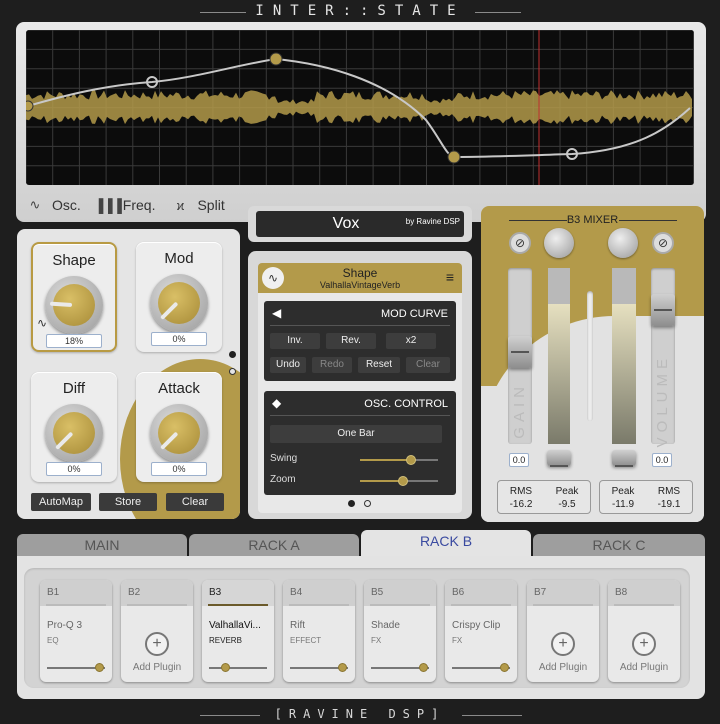  Describe the element at coordinates (199, 205) in the screenshot. I see `graph-tab-split: ϰ Split` at that location.